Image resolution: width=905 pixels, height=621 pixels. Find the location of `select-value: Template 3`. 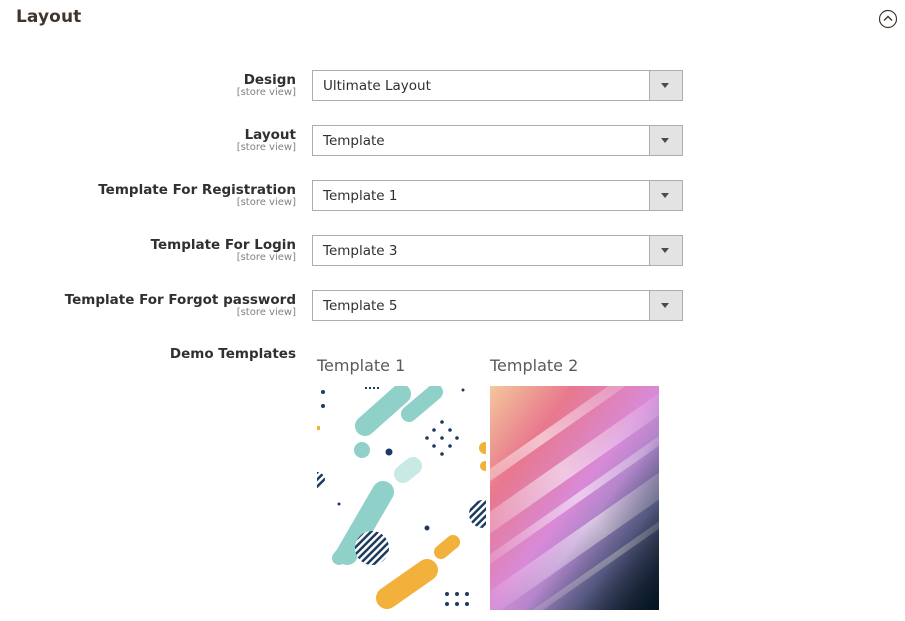

select-value: Template 3 is located at coordinates (360, 251).